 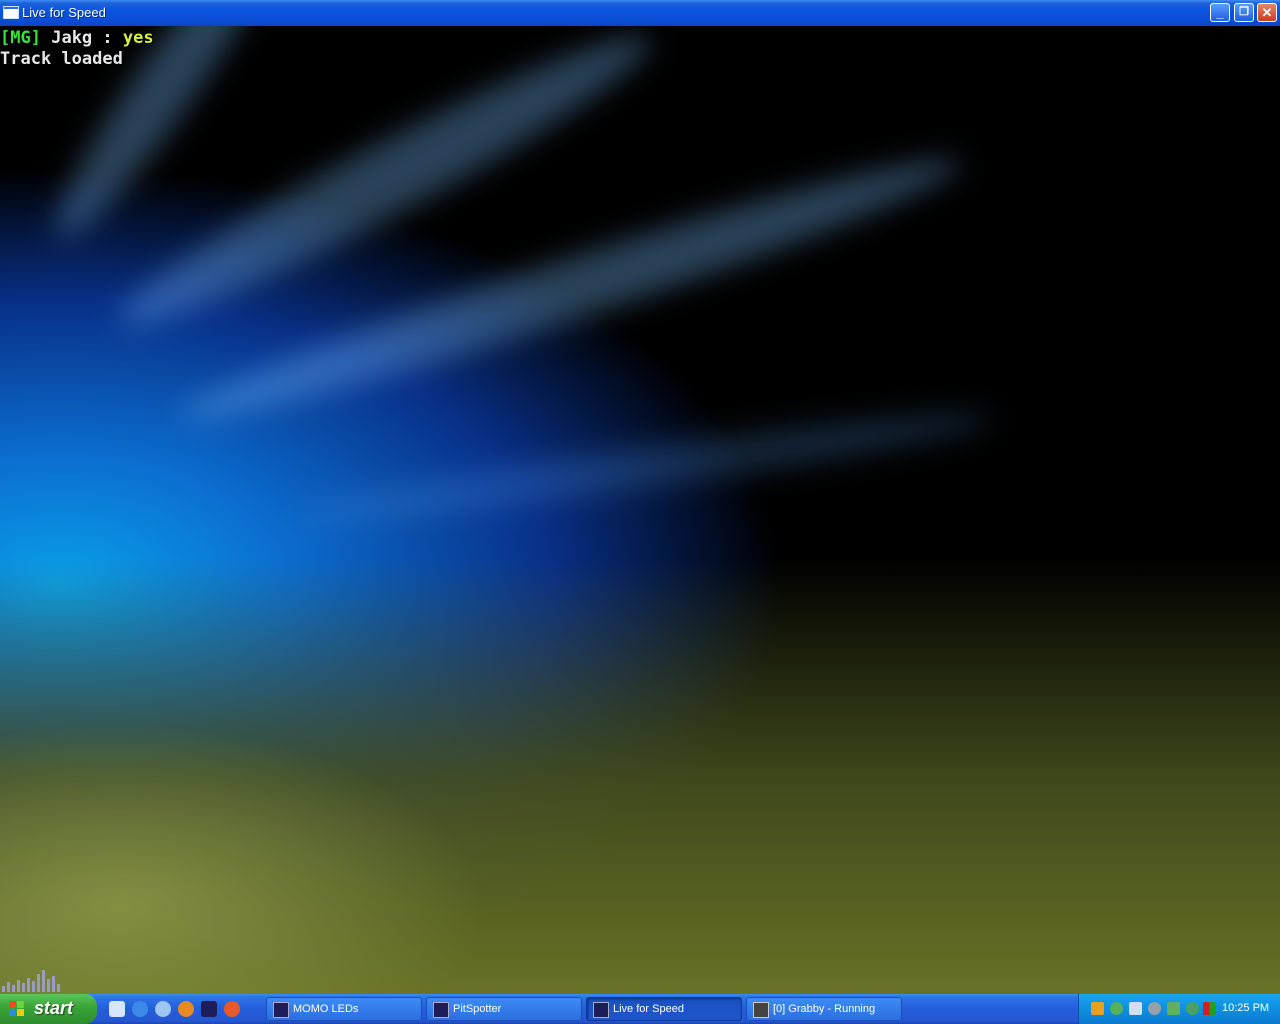 What do you see at coordinates (326, 1009) in the screenshot?
I see `task-label: MOMO LEDs` at bounding box center [326, 1009].